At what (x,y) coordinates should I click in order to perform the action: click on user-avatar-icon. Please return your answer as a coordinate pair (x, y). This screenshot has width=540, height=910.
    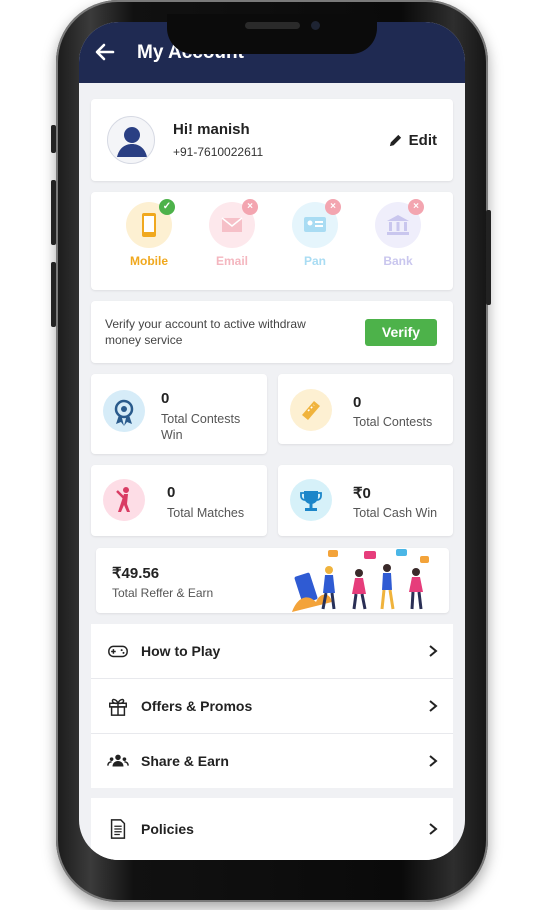
    Looking at the image, I should click on (132, 142).